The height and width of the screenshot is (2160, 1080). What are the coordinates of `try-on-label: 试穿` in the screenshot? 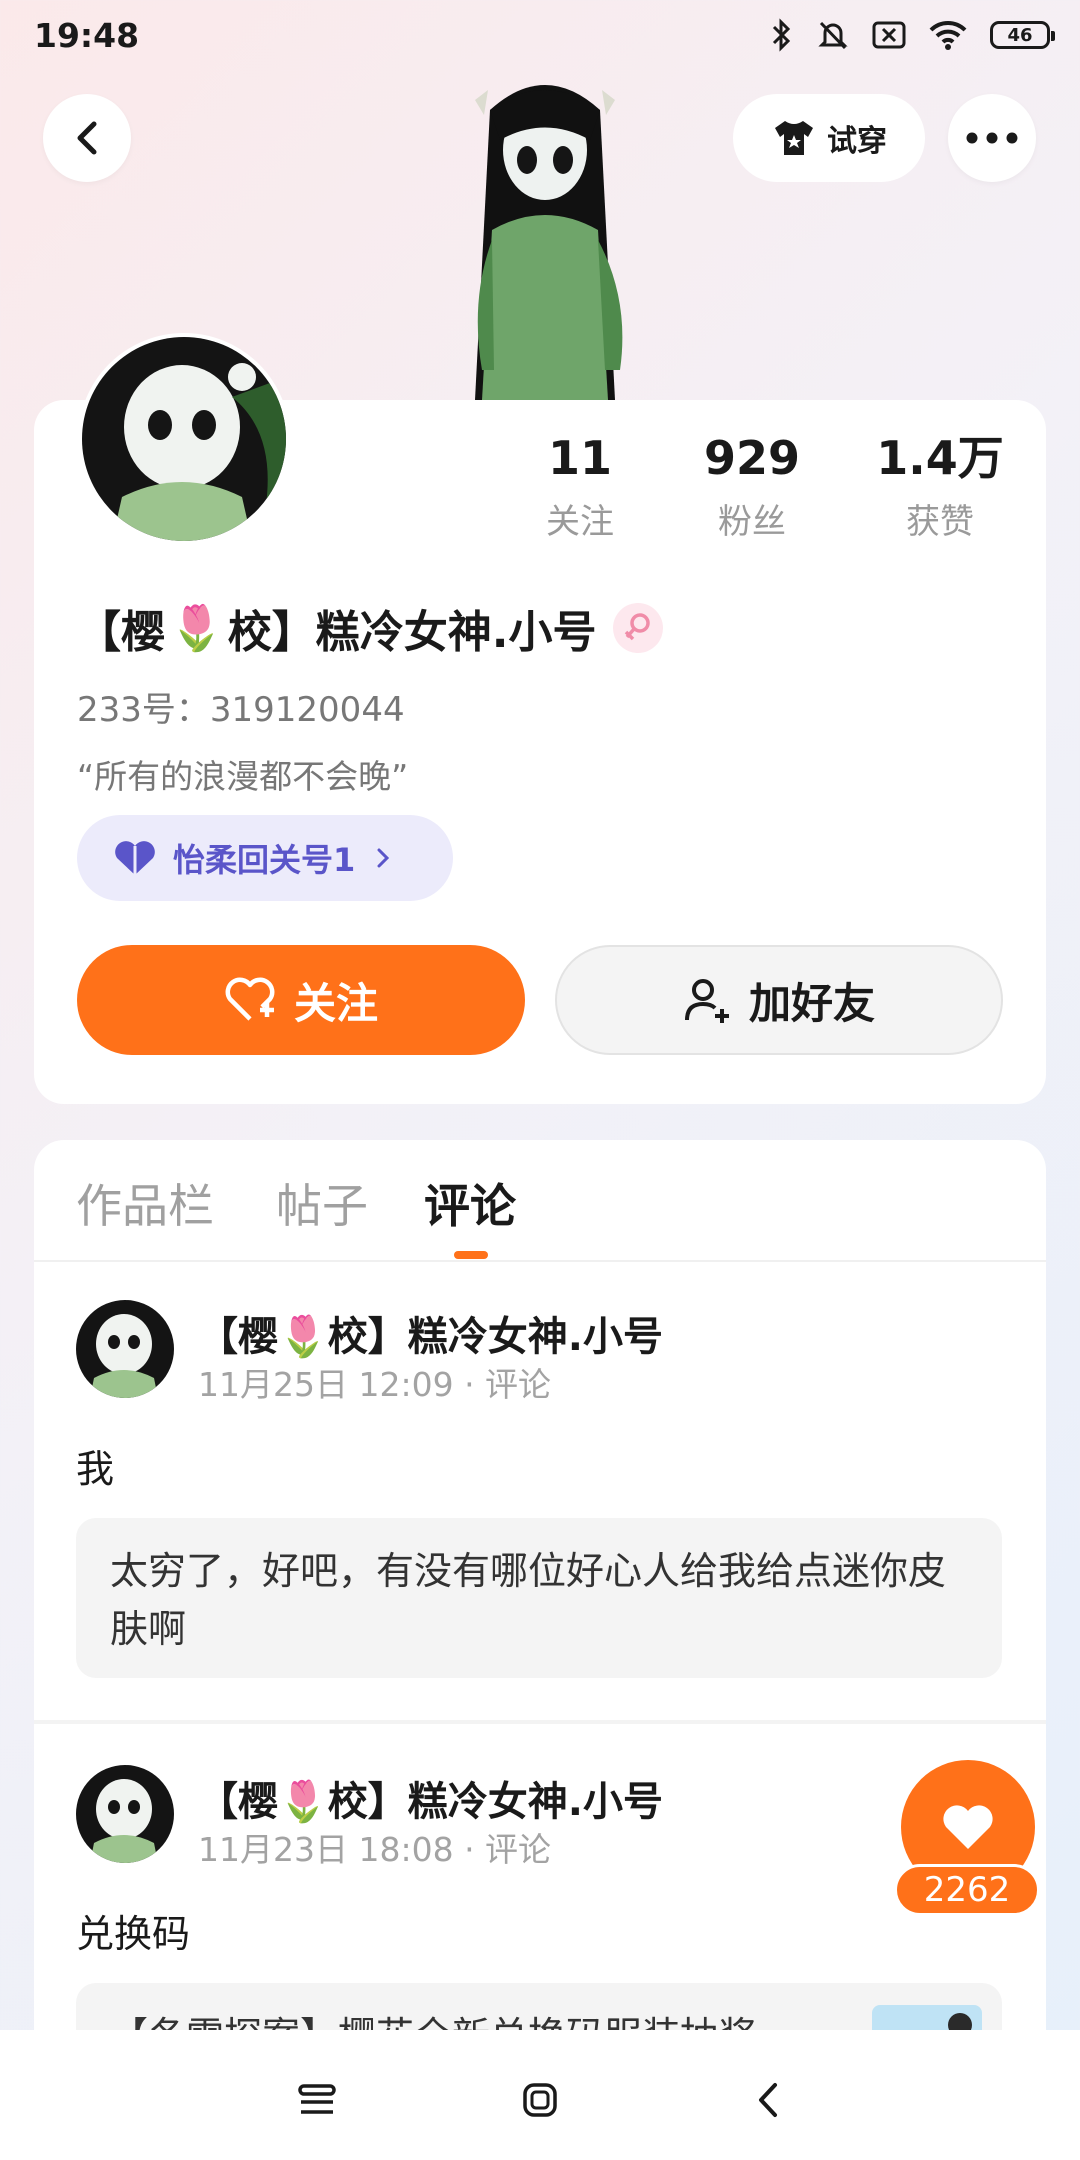 It's located at (857, 141).